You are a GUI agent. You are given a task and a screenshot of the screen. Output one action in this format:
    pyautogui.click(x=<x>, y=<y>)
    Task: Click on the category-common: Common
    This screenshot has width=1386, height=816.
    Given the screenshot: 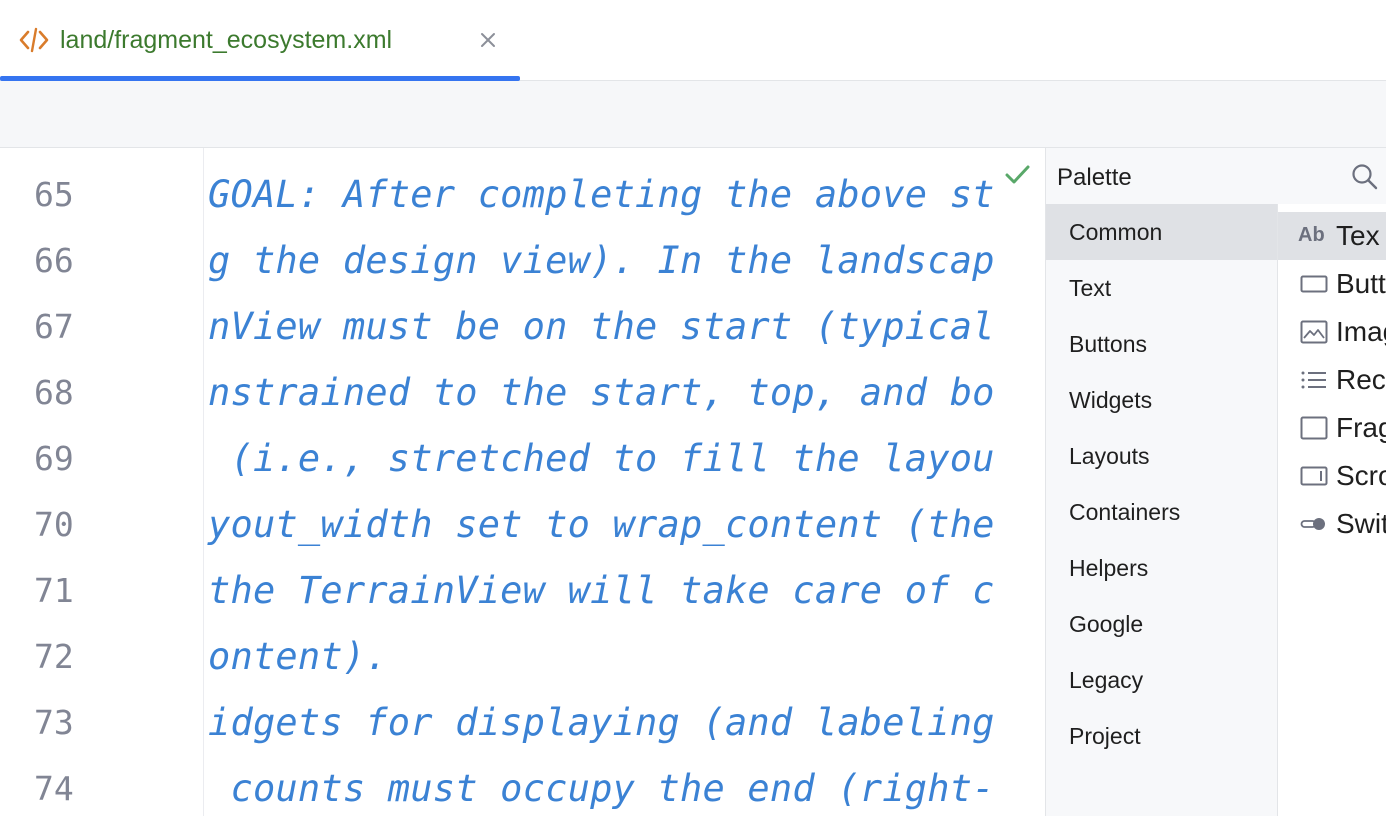 What is the action you would take?
    pyautogui.click(x=1161, y=232)
    